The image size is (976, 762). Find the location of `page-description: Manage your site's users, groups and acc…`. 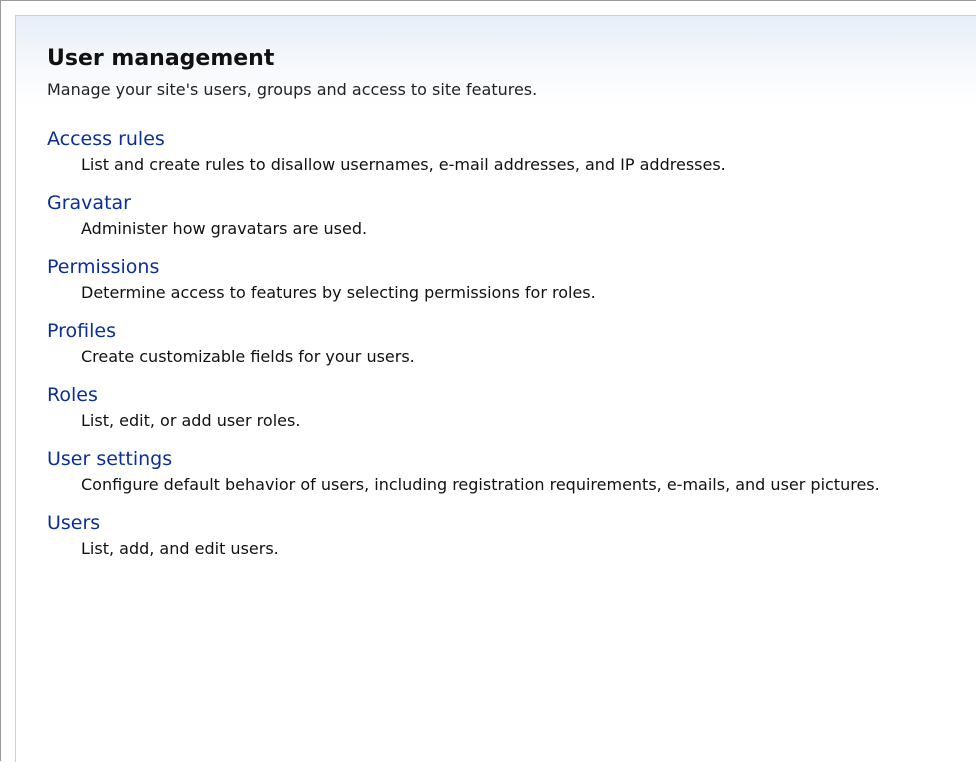

page-description: Manage your site's users, groups and acc… is located at coordinates (292, 89).